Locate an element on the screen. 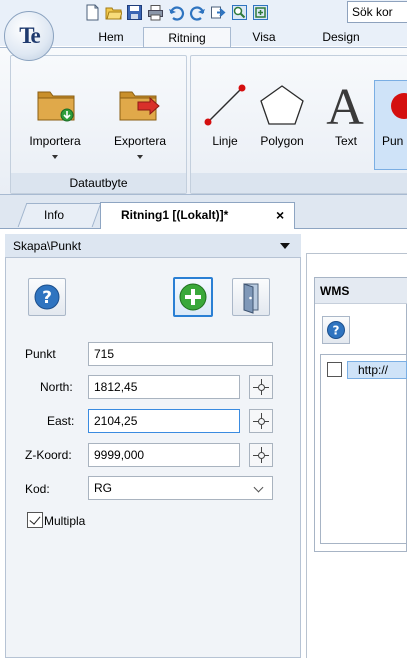  east-label: East: is located at coordinates (61, 421).